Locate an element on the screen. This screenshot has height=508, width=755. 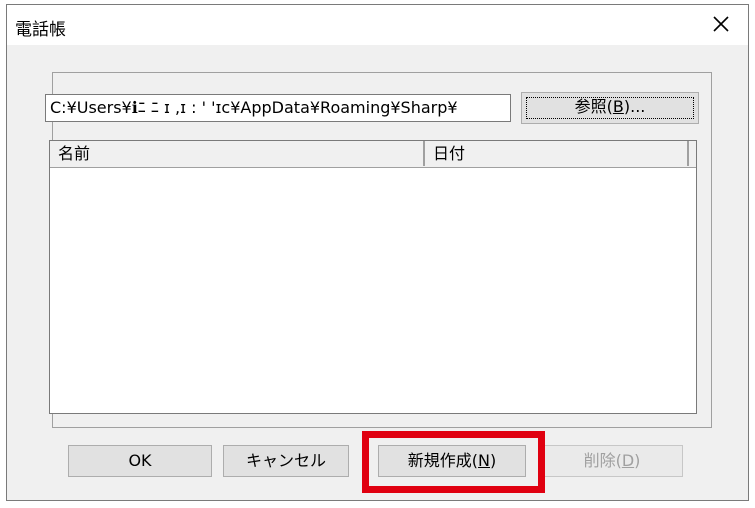
ok-button: OK is located at coordinates (140, 461).